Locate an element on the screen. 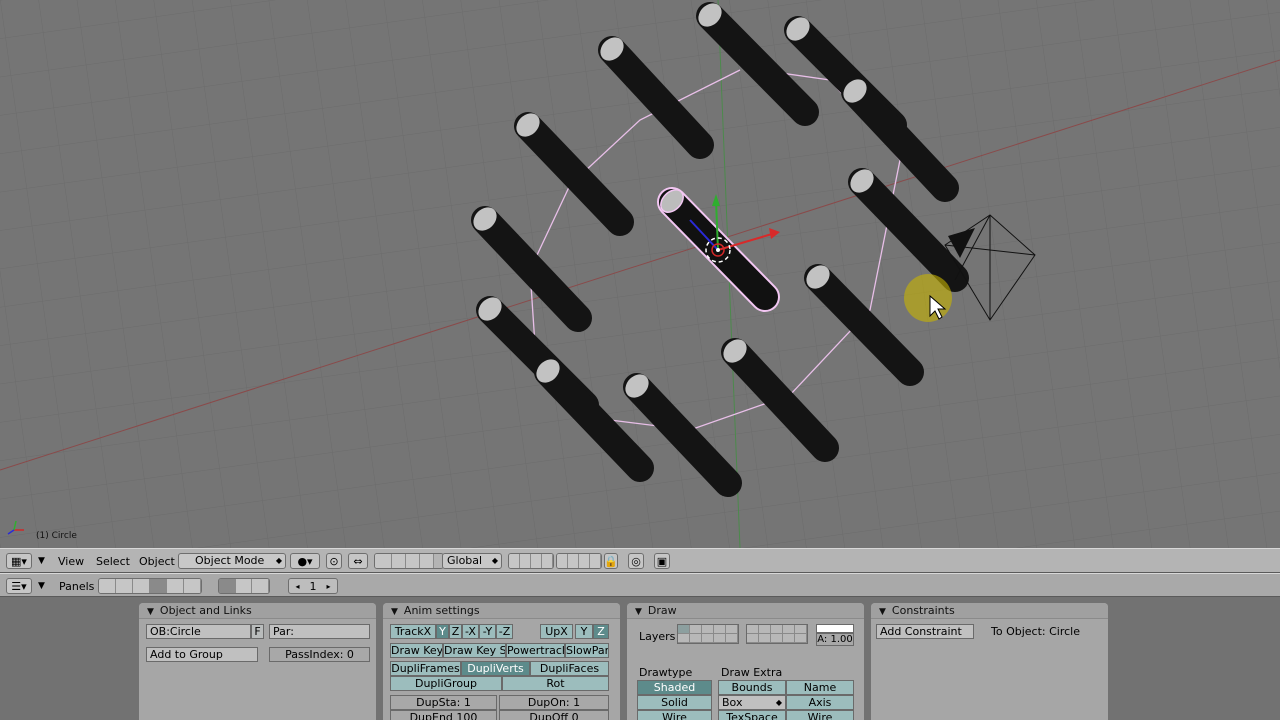 The image size is (1280, 720). drawtype-shaded: Shaded is located at coordinates (674, 687).